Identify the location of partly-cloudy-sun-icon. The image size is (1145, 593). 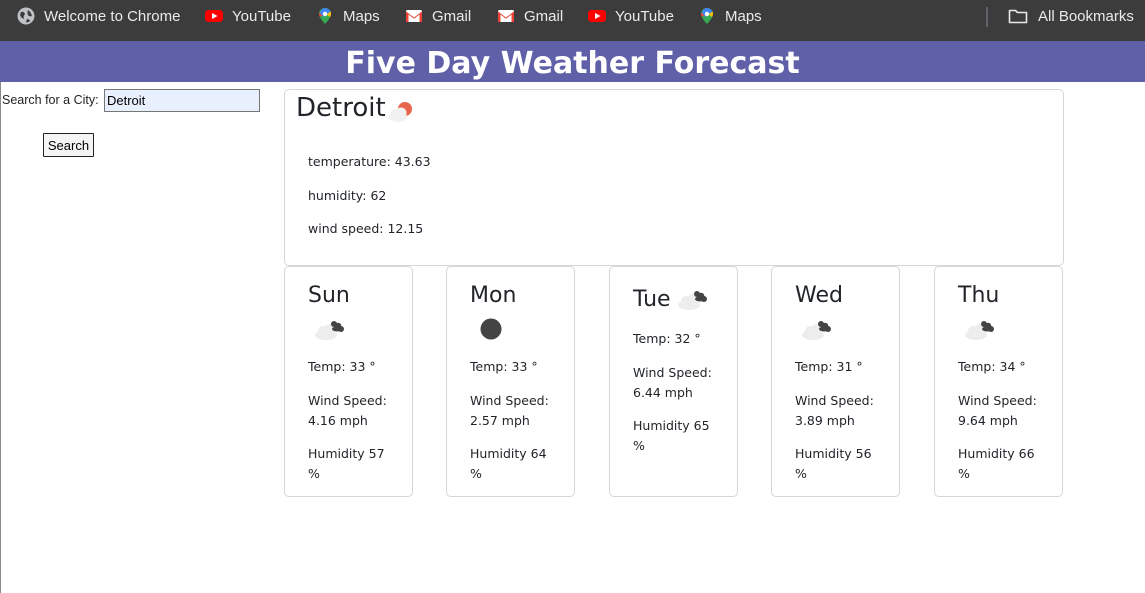
(400, 112).